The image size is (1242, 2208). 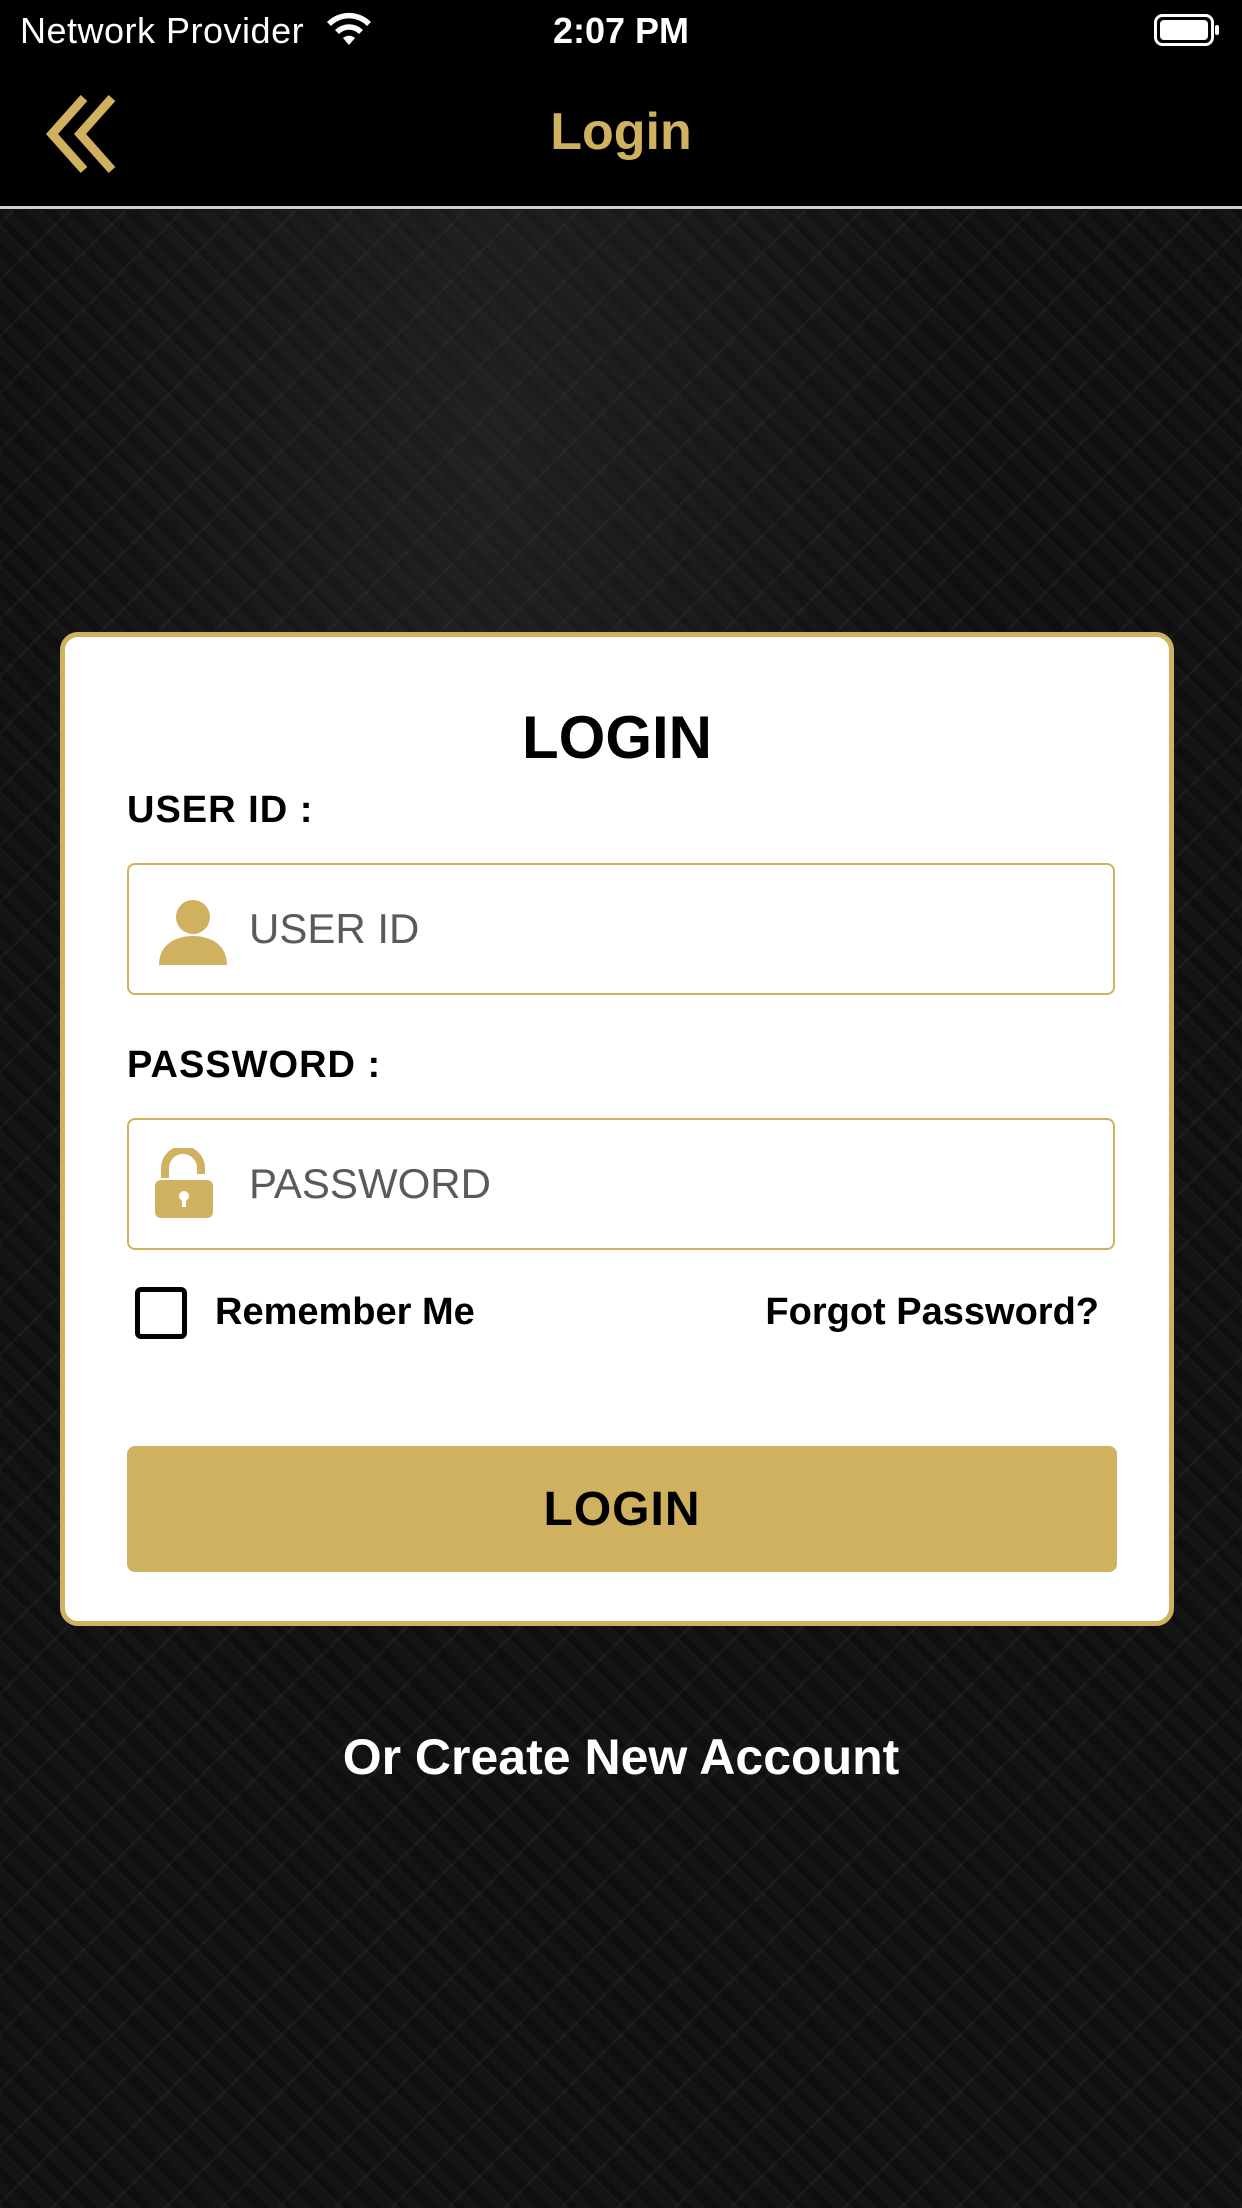 What do you see at coordinates (674, 929) in the screenshot?
I see `user-id-input` at bounding box center [674, 929].